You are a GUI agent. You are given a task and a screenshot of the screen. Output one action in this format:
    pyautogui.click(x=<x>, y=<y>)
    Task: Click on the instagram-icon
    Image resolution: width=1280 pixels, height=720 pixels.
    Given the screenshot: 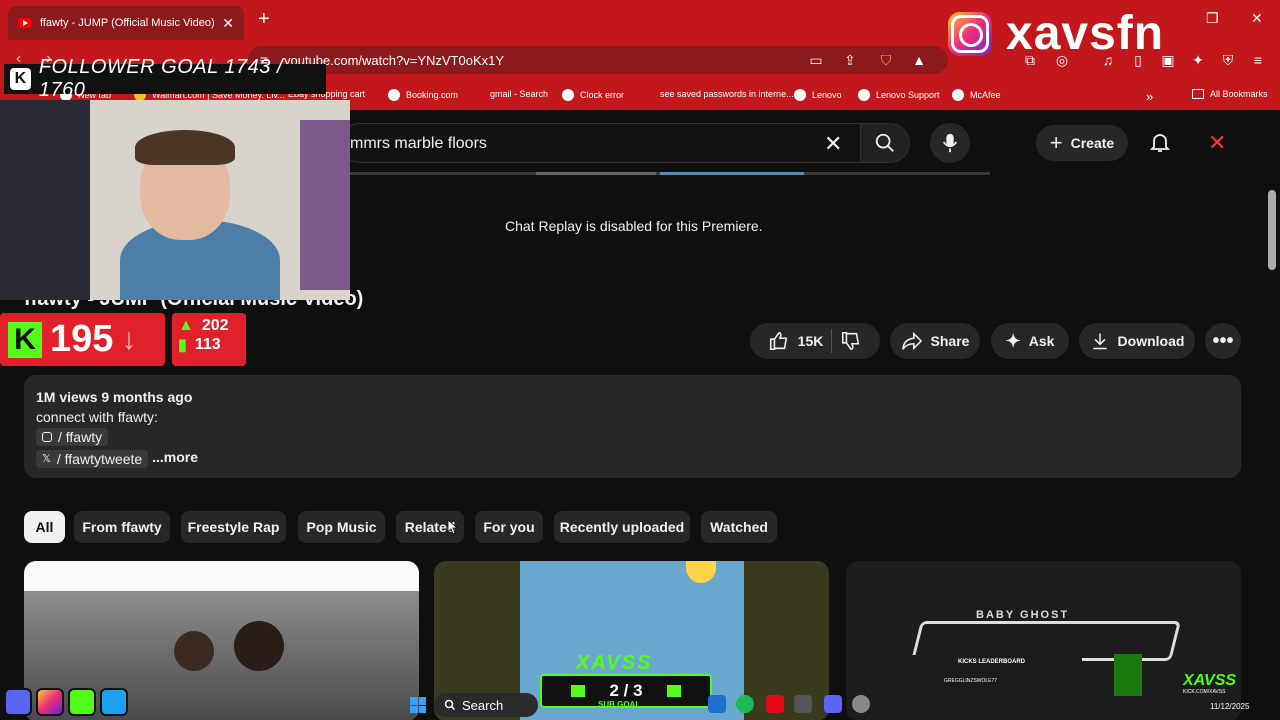 What is the action you would take?
    pyautogui.click(x=970, y=33)
    